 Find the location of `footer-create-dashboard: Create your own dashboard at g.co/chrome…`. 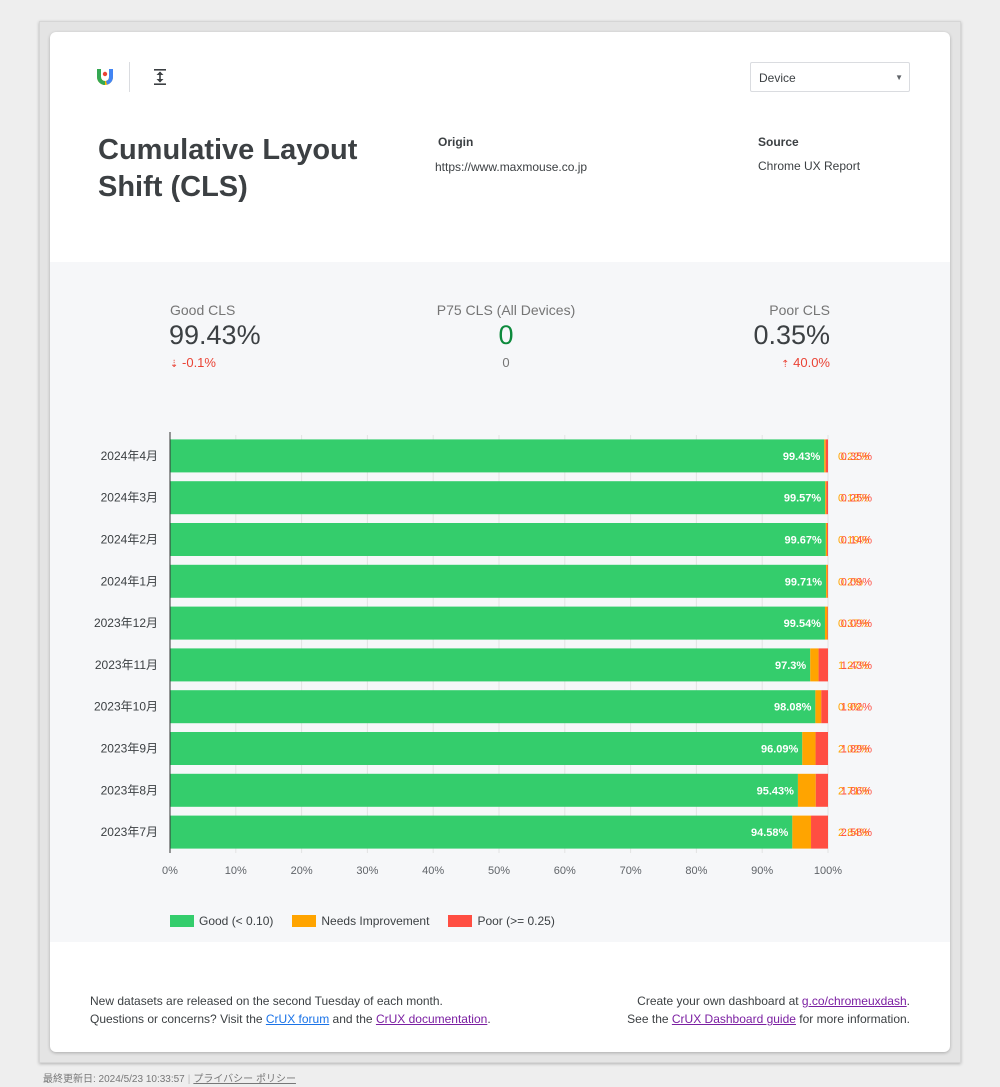

footer-create-dashboard: Create your own dashboard at g.co/chrome… is located at coordinates (768, 1001).